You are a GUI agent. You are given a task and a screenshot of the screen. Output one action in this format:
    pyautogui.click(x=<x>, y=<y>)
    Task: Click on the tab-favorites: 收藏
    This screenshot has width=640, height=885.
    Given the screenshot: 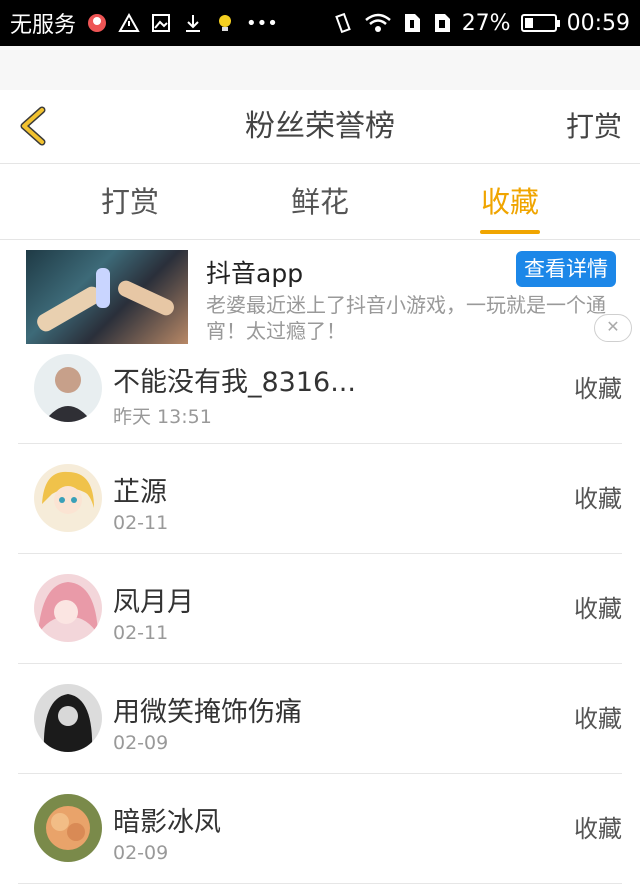 What is the action you would take?
    pyautogui.click(x=510, y=202)
    